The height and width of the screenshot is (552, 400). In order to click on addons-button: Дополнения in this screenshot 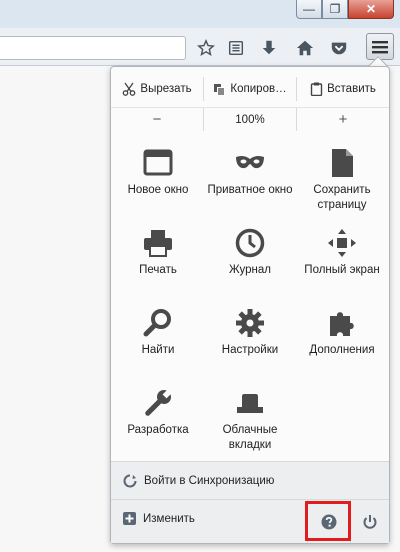, I will do `click(342, 343)`.